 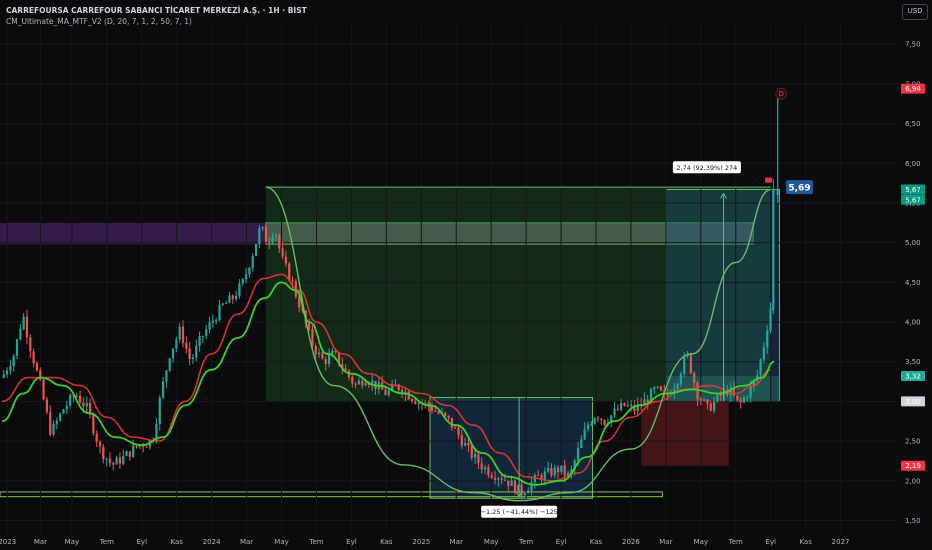 I want to click on price-tick-label: 7,50, so click(x=913, y=45).